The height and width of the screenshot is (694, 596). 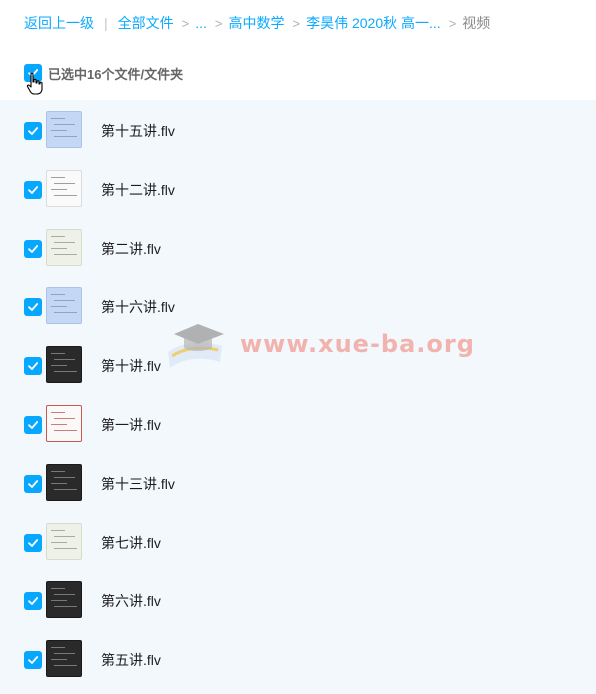 I want to click on select-all: 已选中16个文件/文件夹, so click(x=103, y=73).